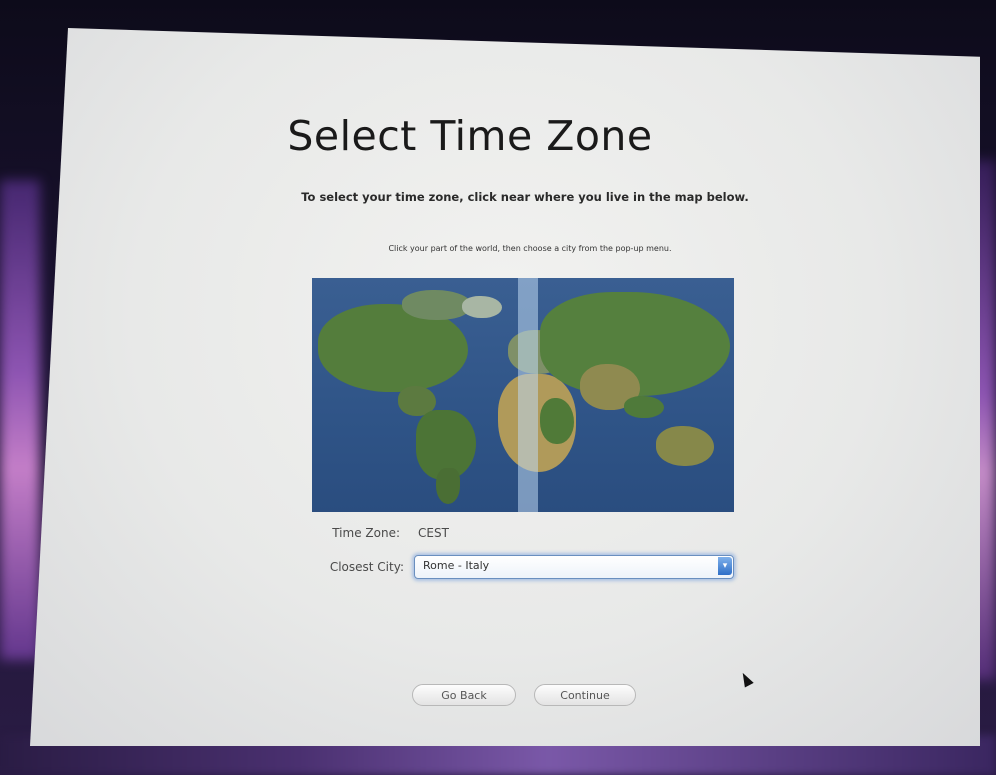  I want to click on australia-land, so click(685, 446).